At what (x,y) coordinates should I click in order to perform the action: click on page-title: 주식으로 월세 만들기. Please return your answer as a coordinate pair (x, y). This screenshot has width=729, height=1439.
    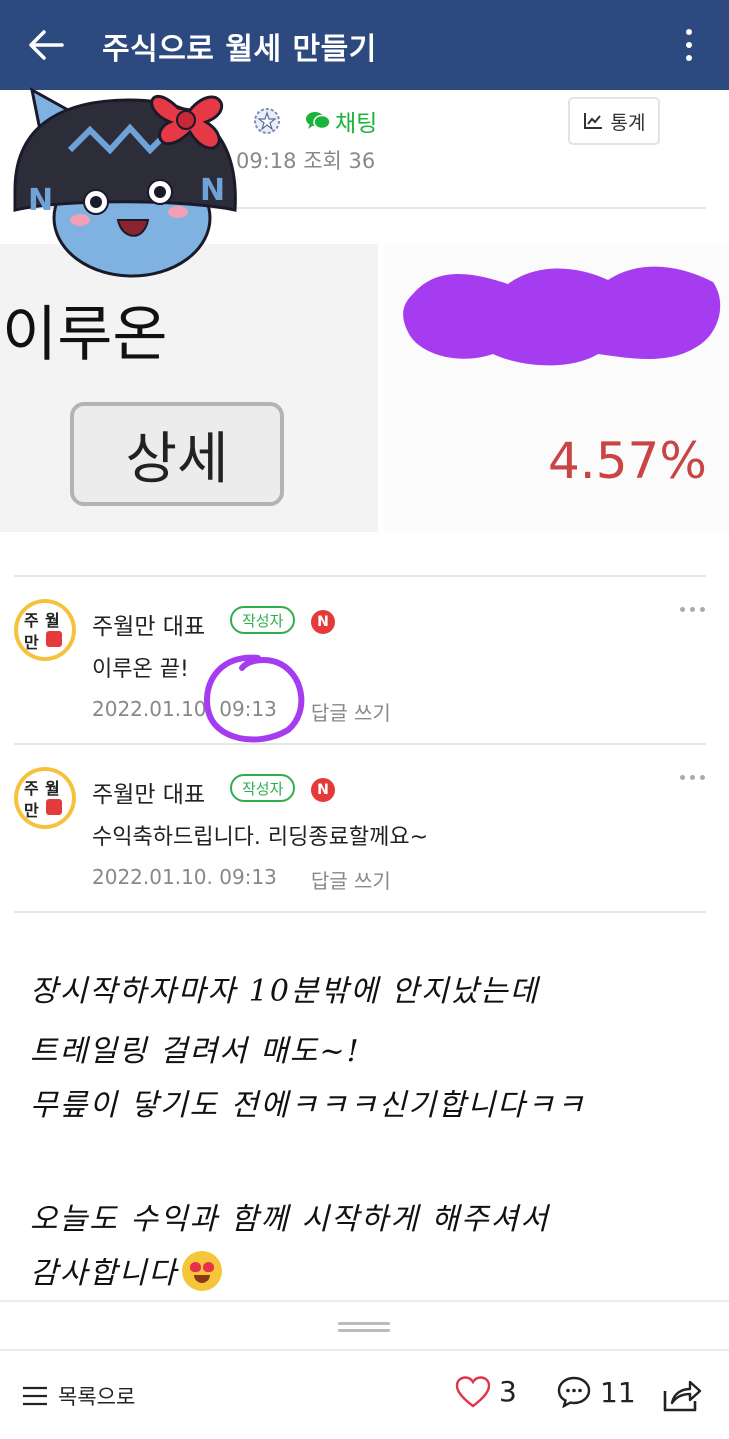
    Looking at the image, I should click on (239, 49).